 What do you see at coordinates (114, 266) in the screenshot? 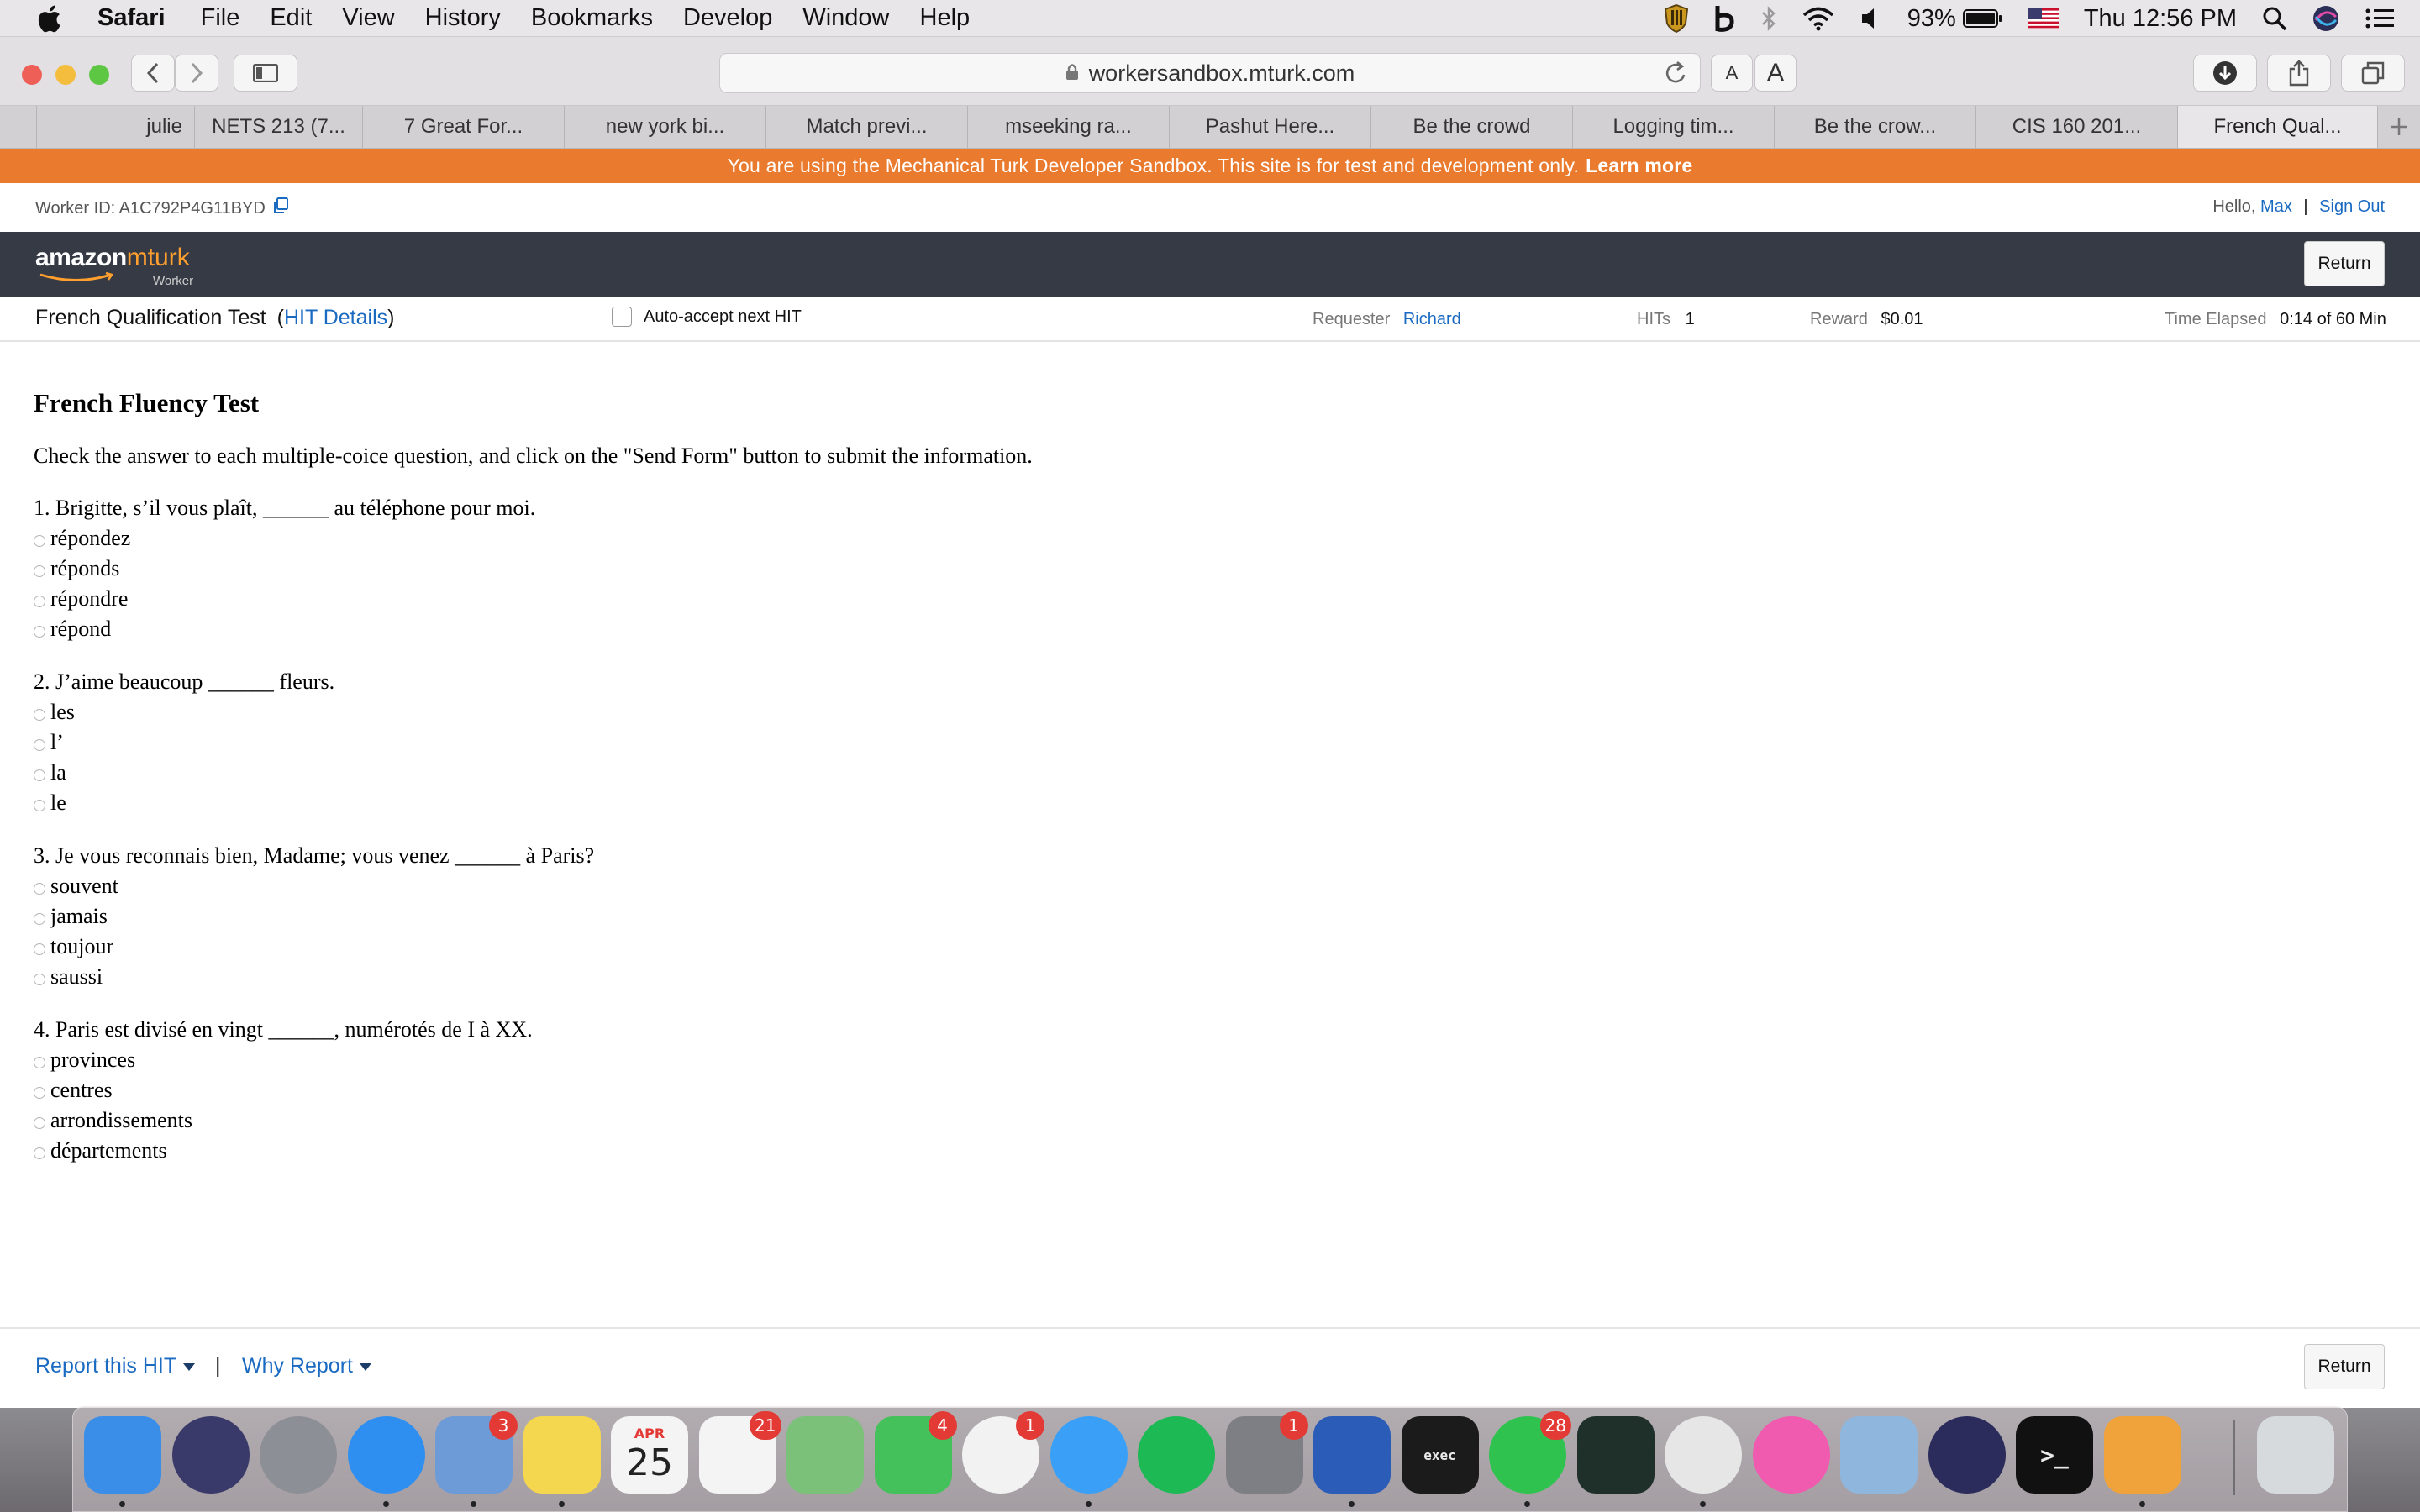
I see `mturk-logo: amazonmturk Worker` at bounding box center [114, 266].